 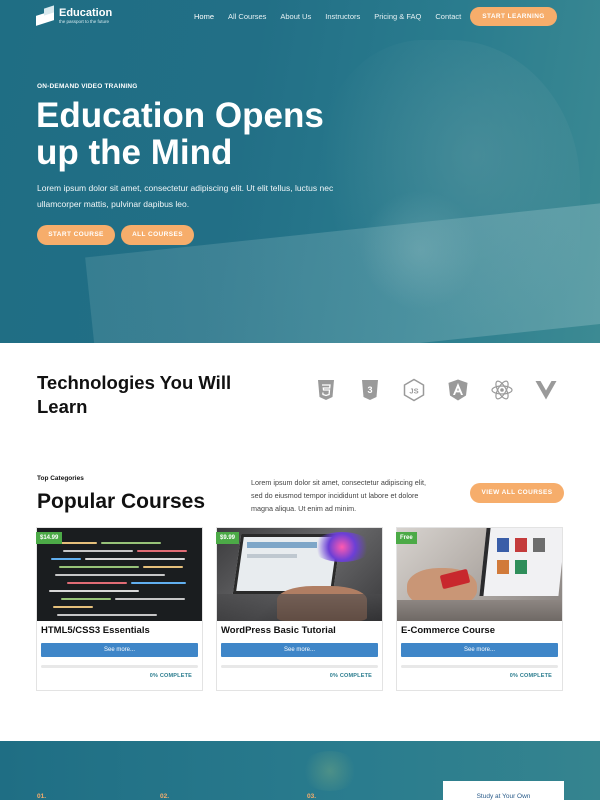 What do you see at coordinates (517, 493) in the screenshot?
I see `view-all-courses-button: VIEW ALL COURSES` at bounding box center [517, 493].